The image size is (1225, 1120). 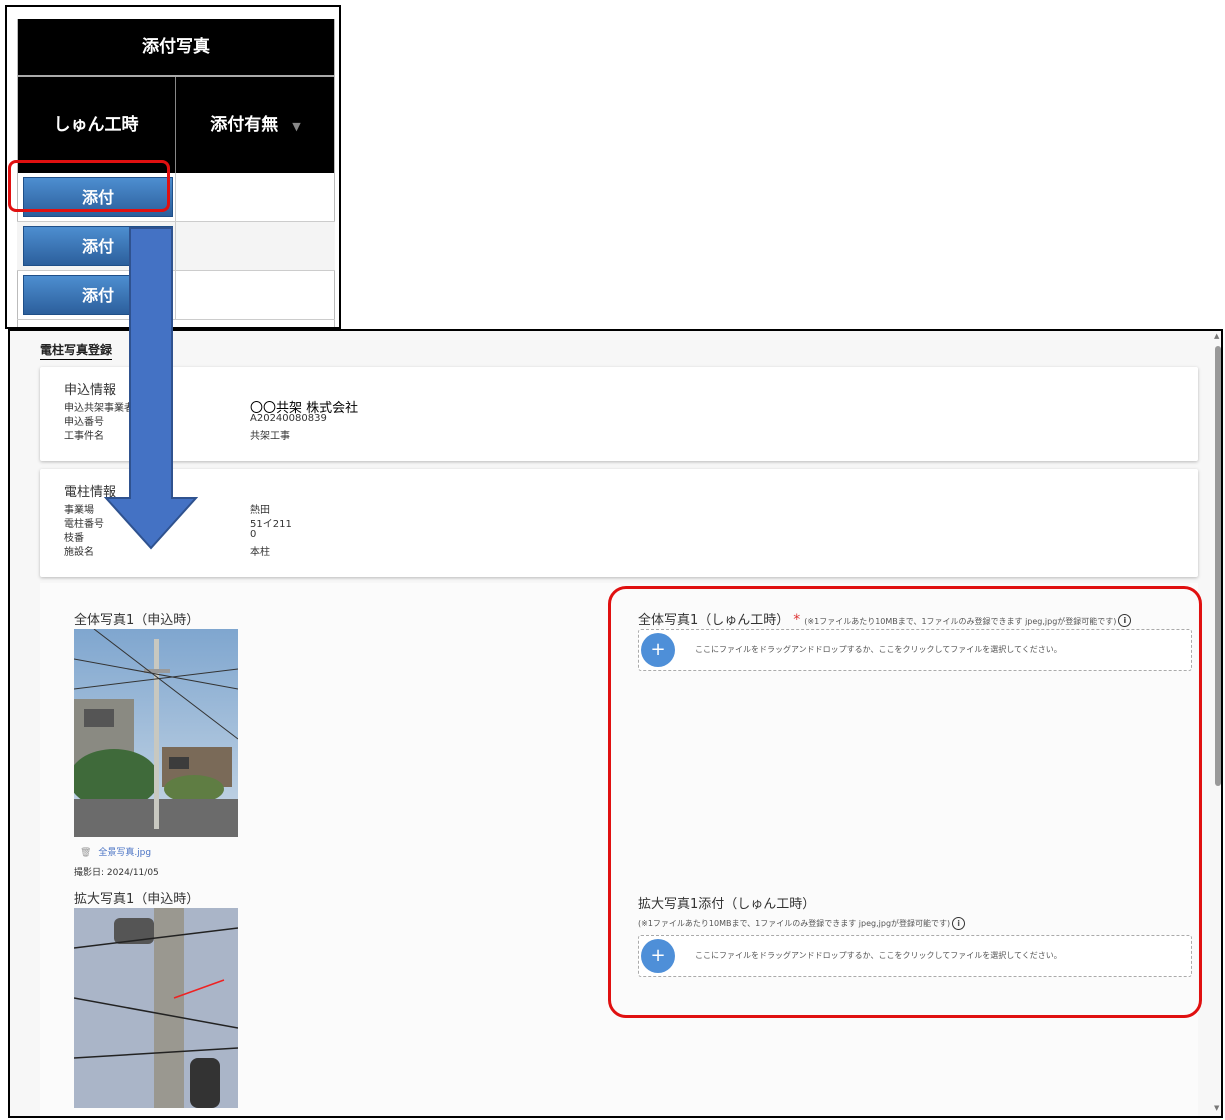 I want to click on pole-info-card: 電柱情報 事業場 電柱番号 枝番 施設名 熱田 51イ211 0 本柱, so click(x=619, y=523).